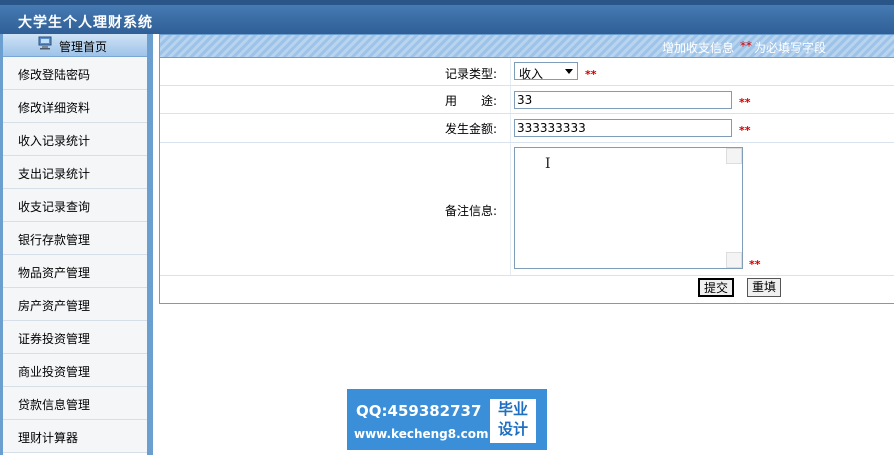 The image size is (894, 455). Describe the element at coordinates (48, 438) in the screenshot. I see `sidebar-item-label: 理财计算器` at that location.